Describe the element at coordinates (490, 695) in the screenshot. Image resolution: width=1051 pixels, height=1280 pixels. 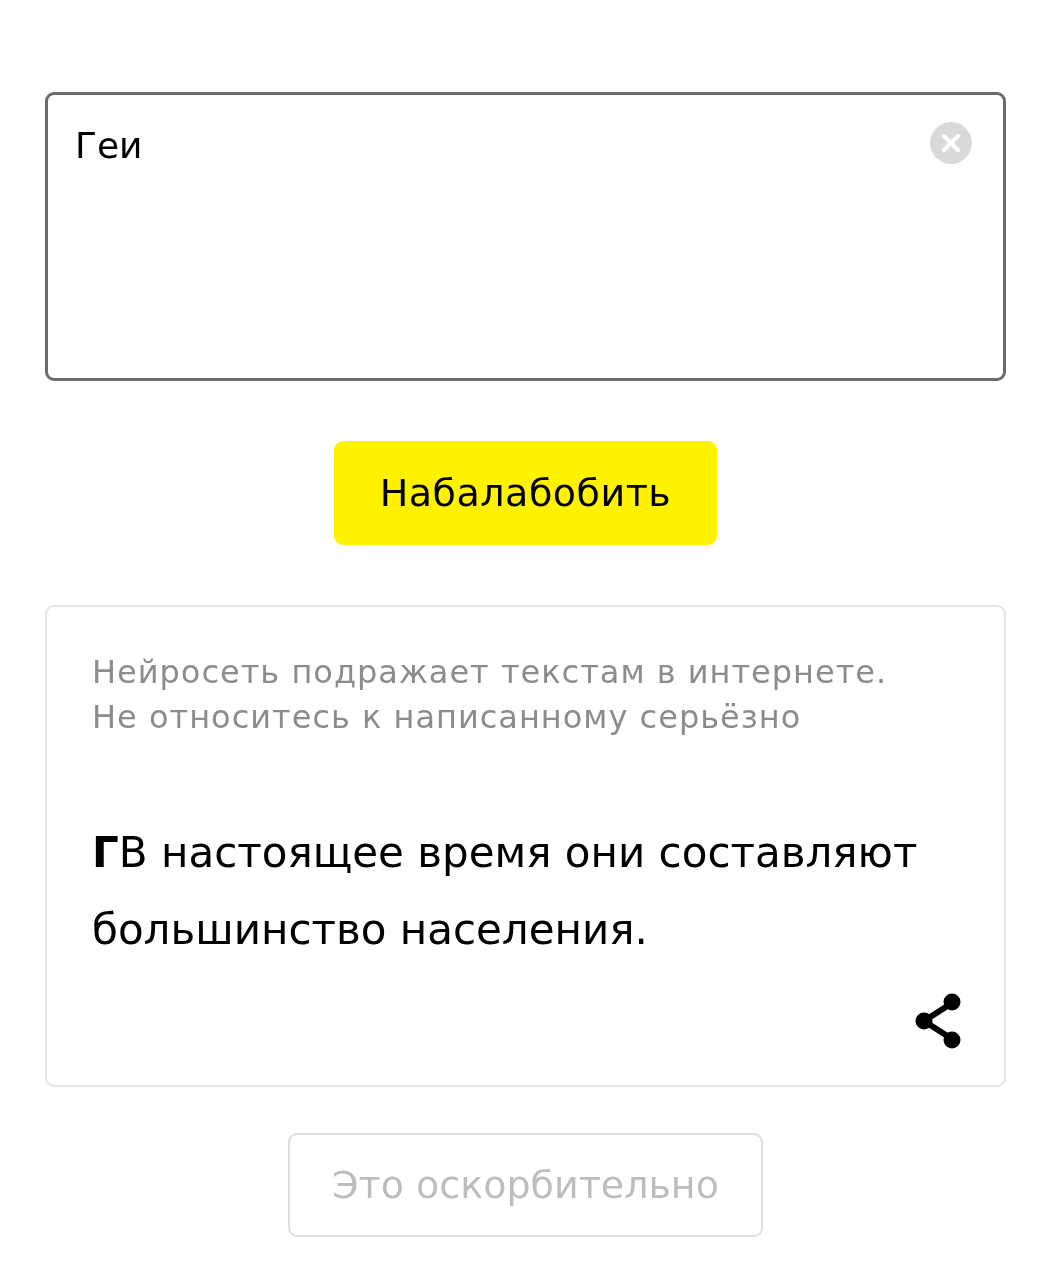
I see `disclaimer-text: Нейросеть подражает текстам в интернете. Не относитесь к написанному серьёзно` at that location.